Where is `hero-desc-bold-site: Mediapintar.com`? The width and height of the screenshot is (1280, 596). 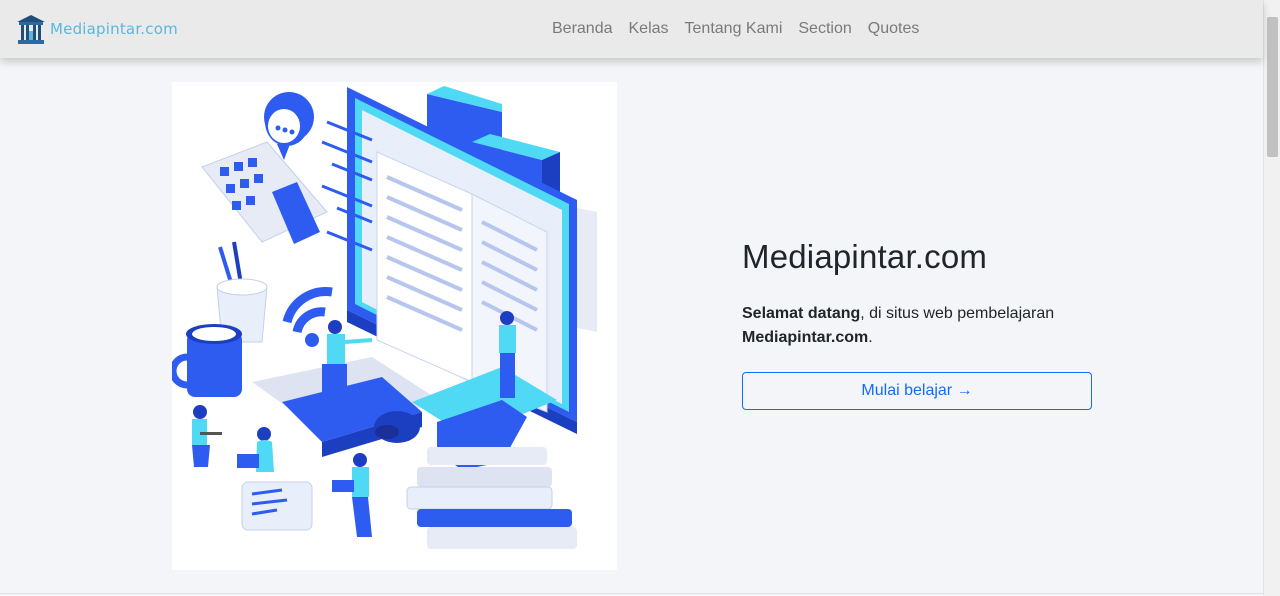
hero-desc-bold-site: Mediapintar.com is located at coordinates (805, 337).